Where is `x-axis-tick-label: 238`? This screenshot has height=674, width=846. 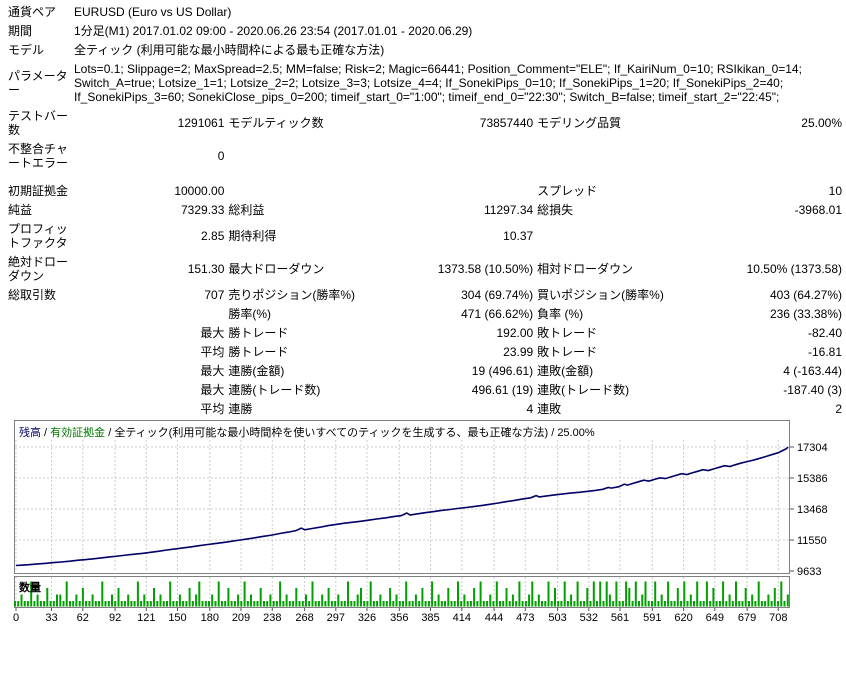
x-axis-tick-label: 238 is located at coordinates (272, 618).